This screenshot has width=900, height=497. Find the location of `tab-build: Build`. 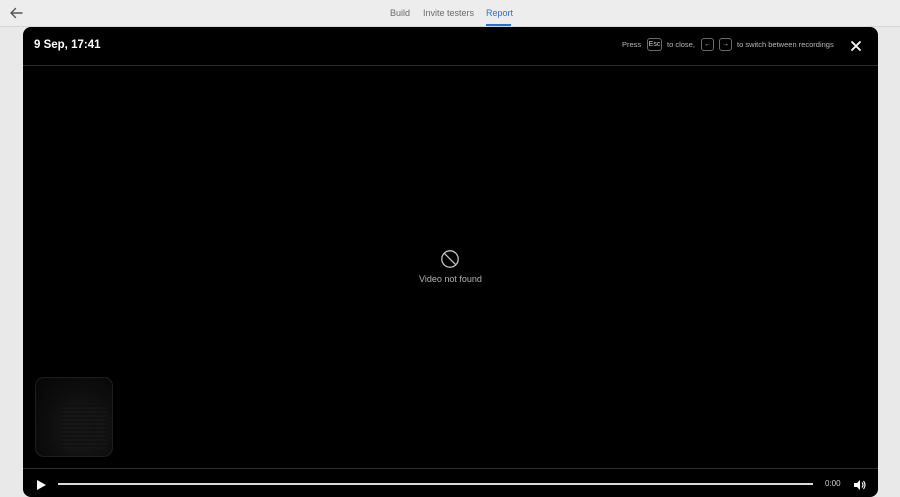

tab-build: Build is located at coordinates (400, 13).